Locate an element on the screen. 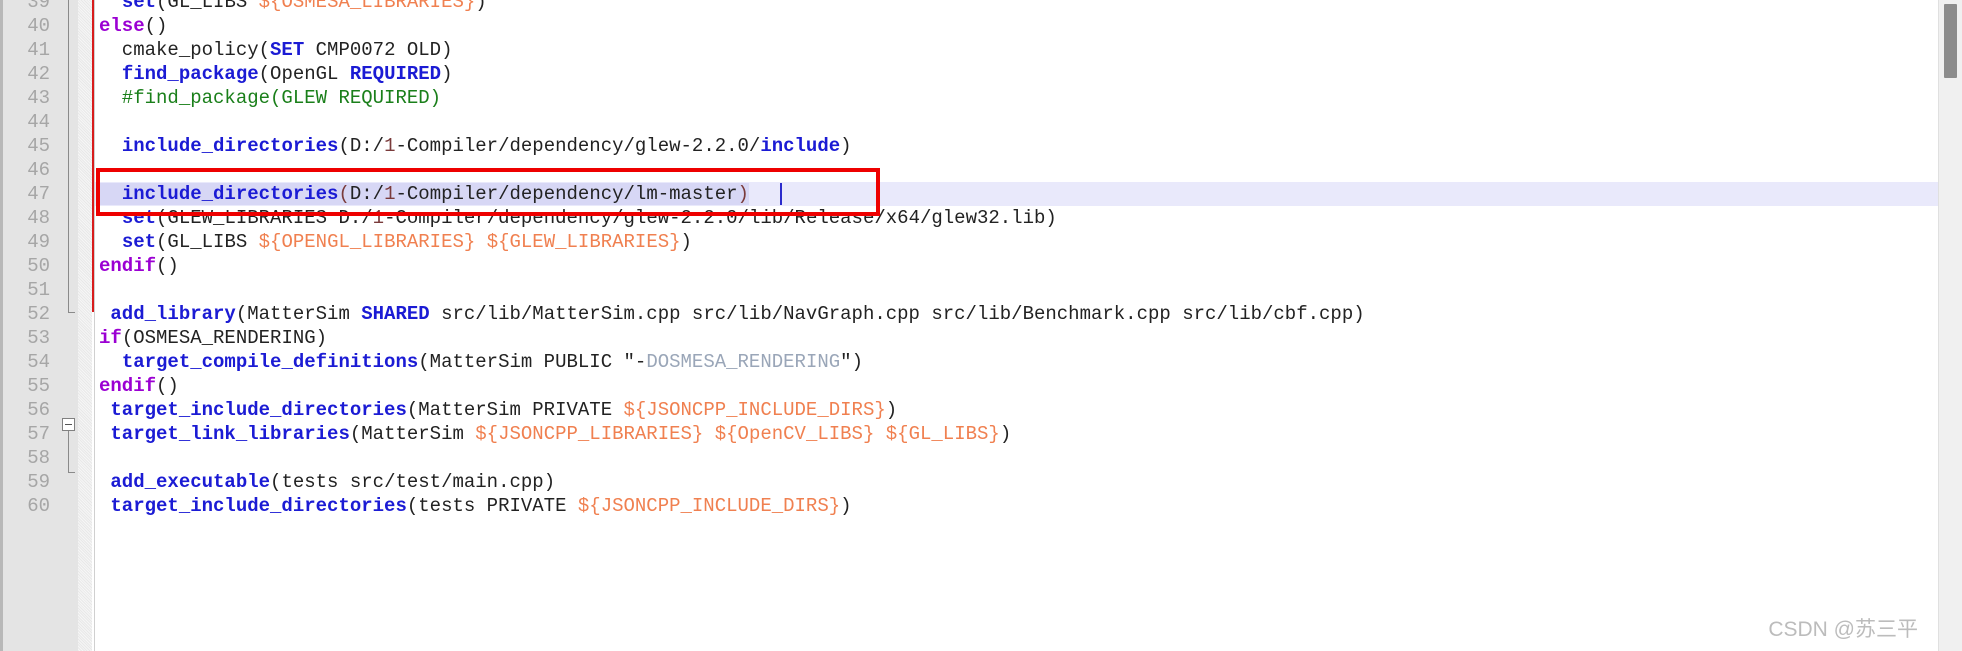  code-text: add_executable(tests src/test/main.cpp) is located at coordinates (327, 482).